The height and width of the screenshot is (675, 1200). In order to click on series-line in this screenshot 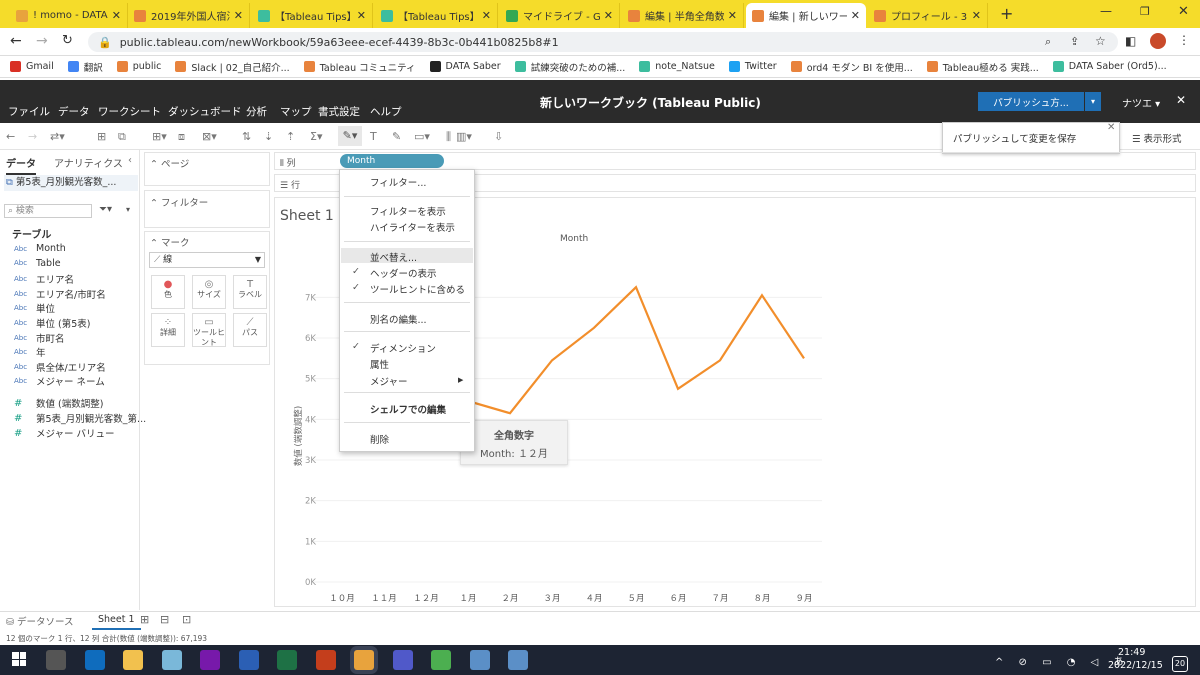, I will do `click(615, 350)`.